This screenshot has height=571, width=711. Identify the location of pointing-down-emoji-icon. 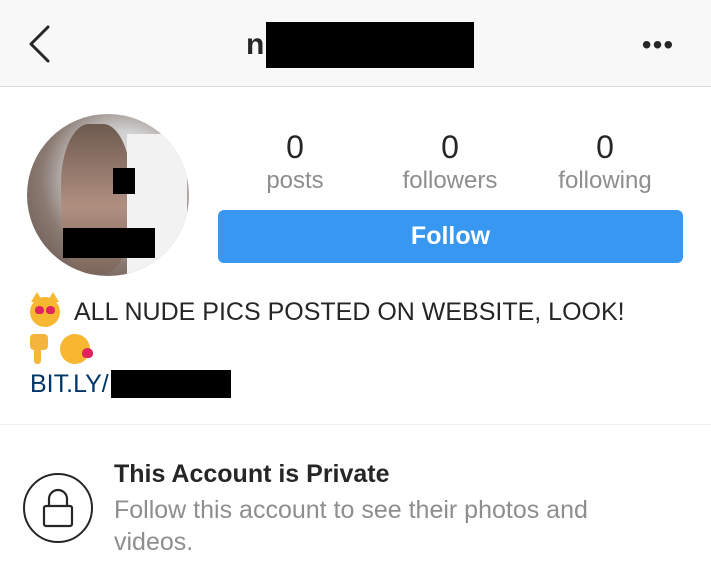
(39, 349).